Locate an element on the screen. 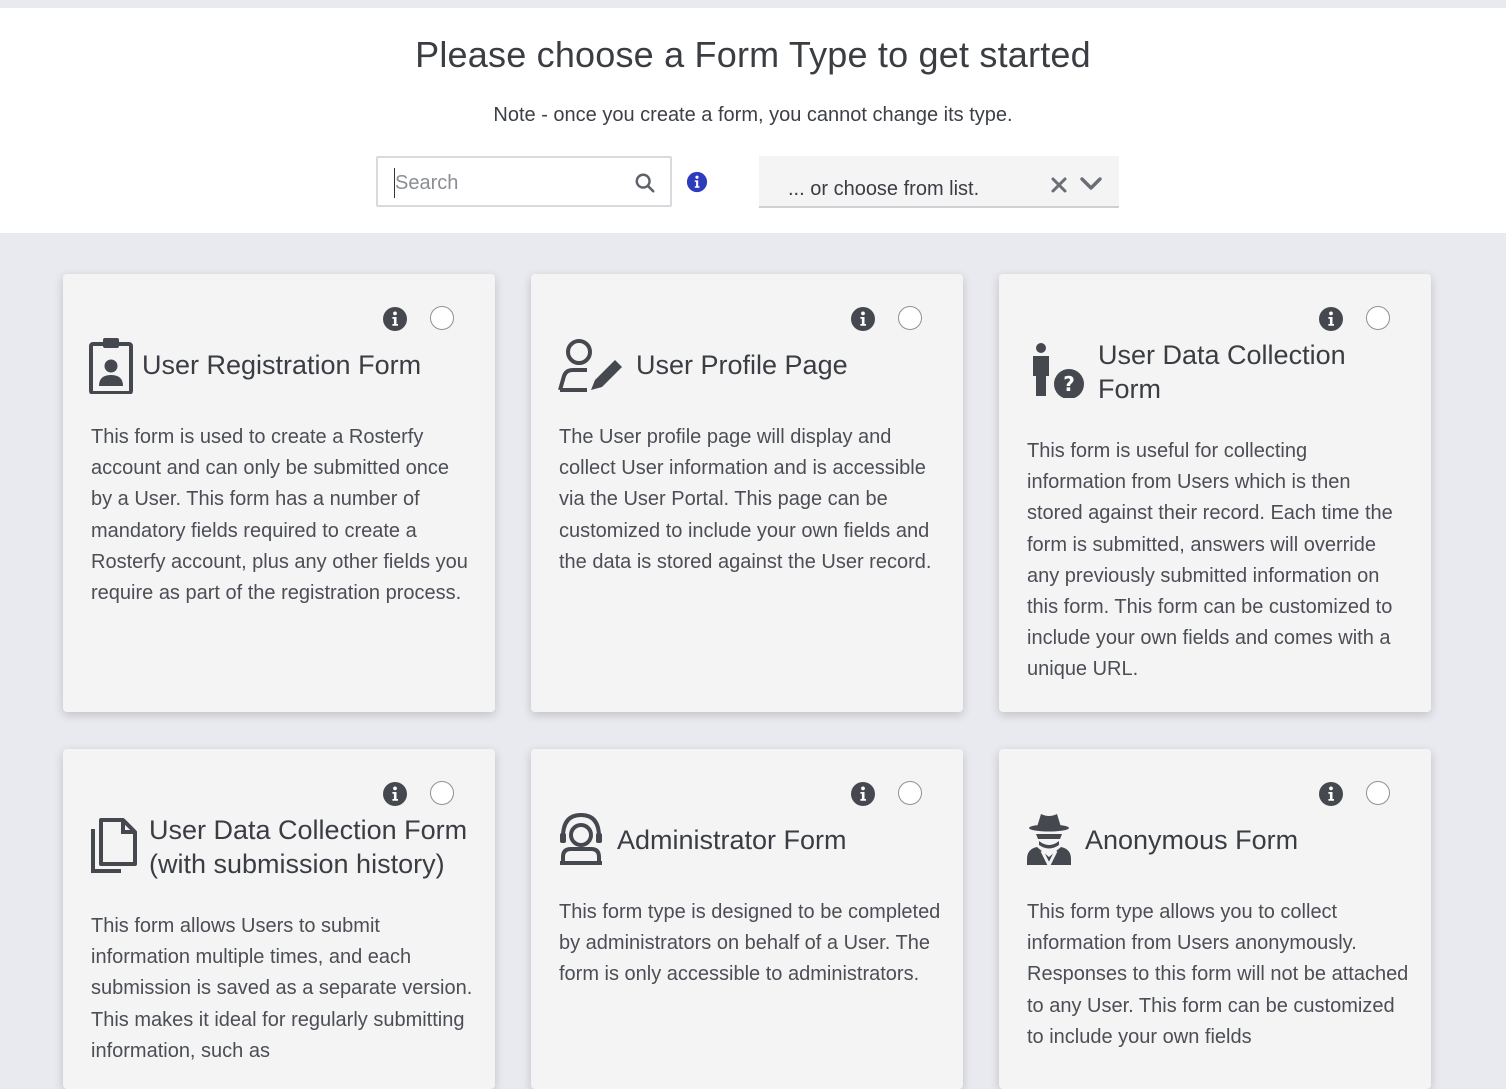  top-strip is located at coordinates (753, 4).